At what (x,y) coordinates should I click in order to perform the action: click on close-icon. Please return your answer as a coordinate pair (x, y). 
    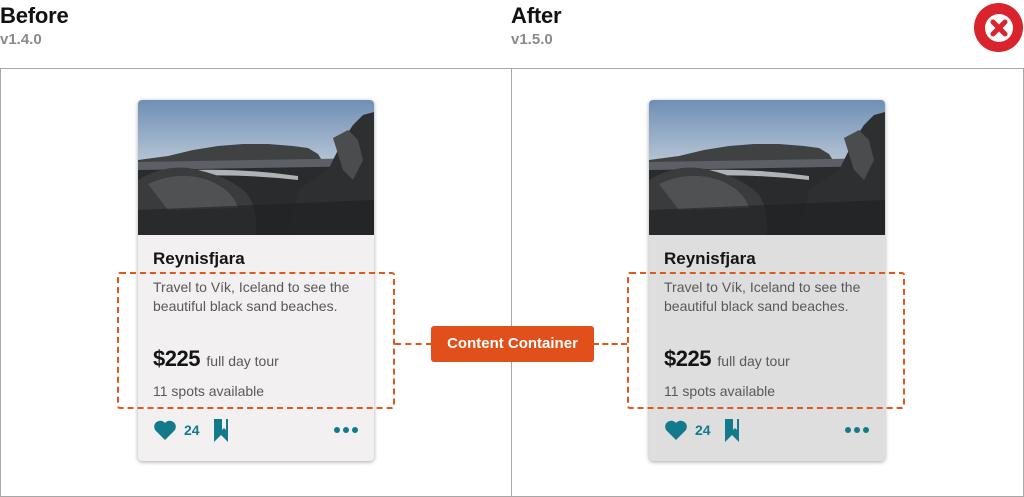
    Looking at the image, I should click on (998, 27).